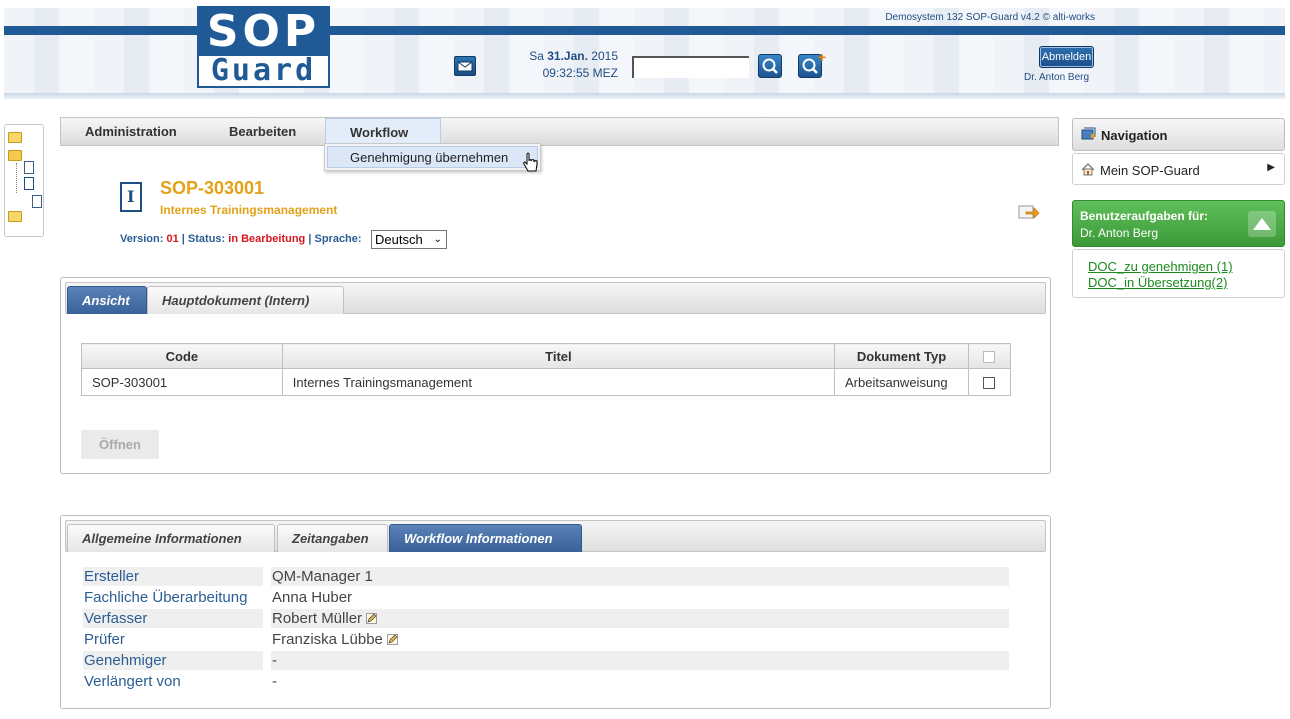 The height and width of the screenshot is (719, 1290). What do you see at coordinates (644, 96) in the screenshot?
I see `header-bottom-border` at bounding box center [644, 96].